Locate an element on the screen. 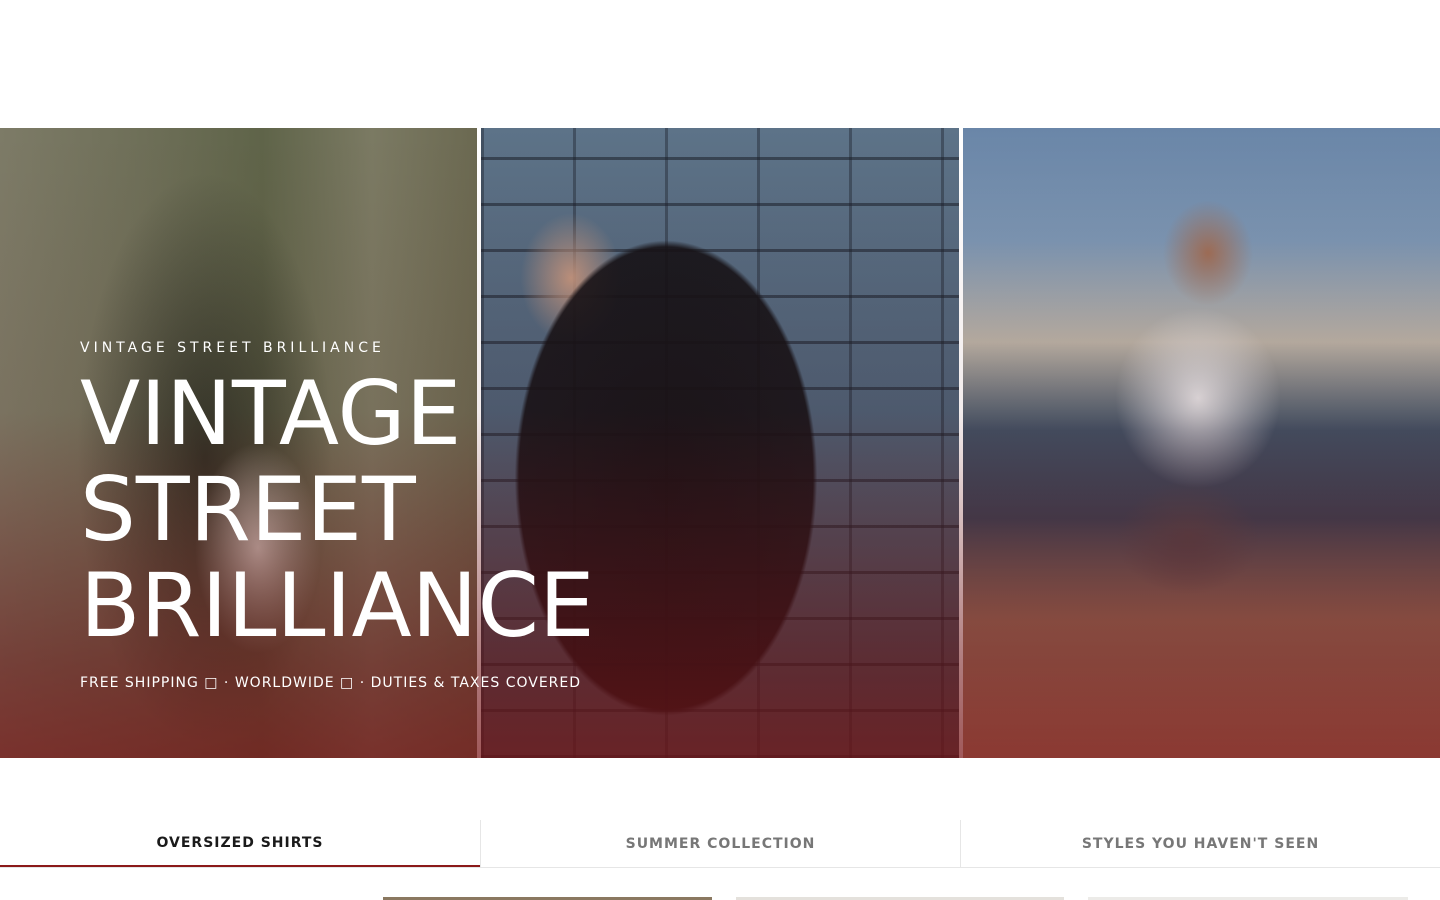 This screenshot has height=900, width=1440. hero-title: VINTAGE STREET BRILLIANCE is located at coordinates (390, 510).